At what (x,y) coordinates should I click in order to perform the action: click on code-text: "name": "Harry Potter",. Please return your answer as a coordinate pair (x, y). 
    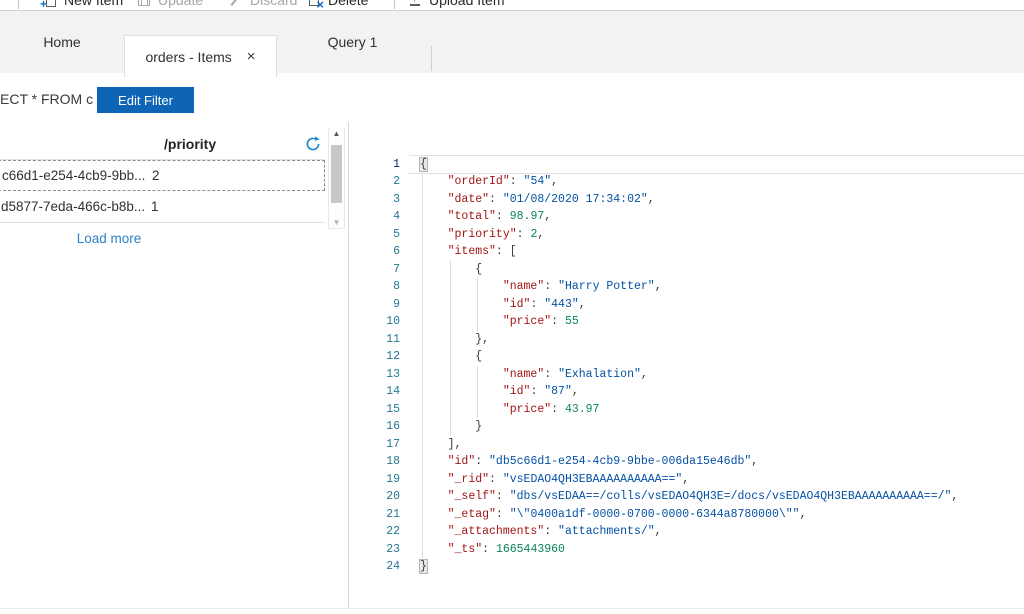
    Looking at the image, I should click on (582, 286).